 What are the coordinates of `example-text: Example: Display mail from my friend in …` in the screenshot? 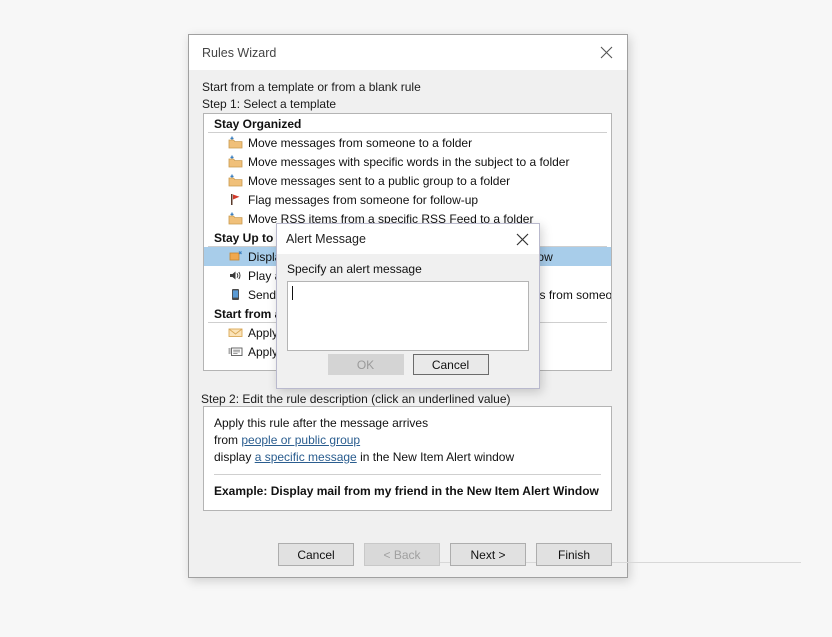 It's located at (406, 491).